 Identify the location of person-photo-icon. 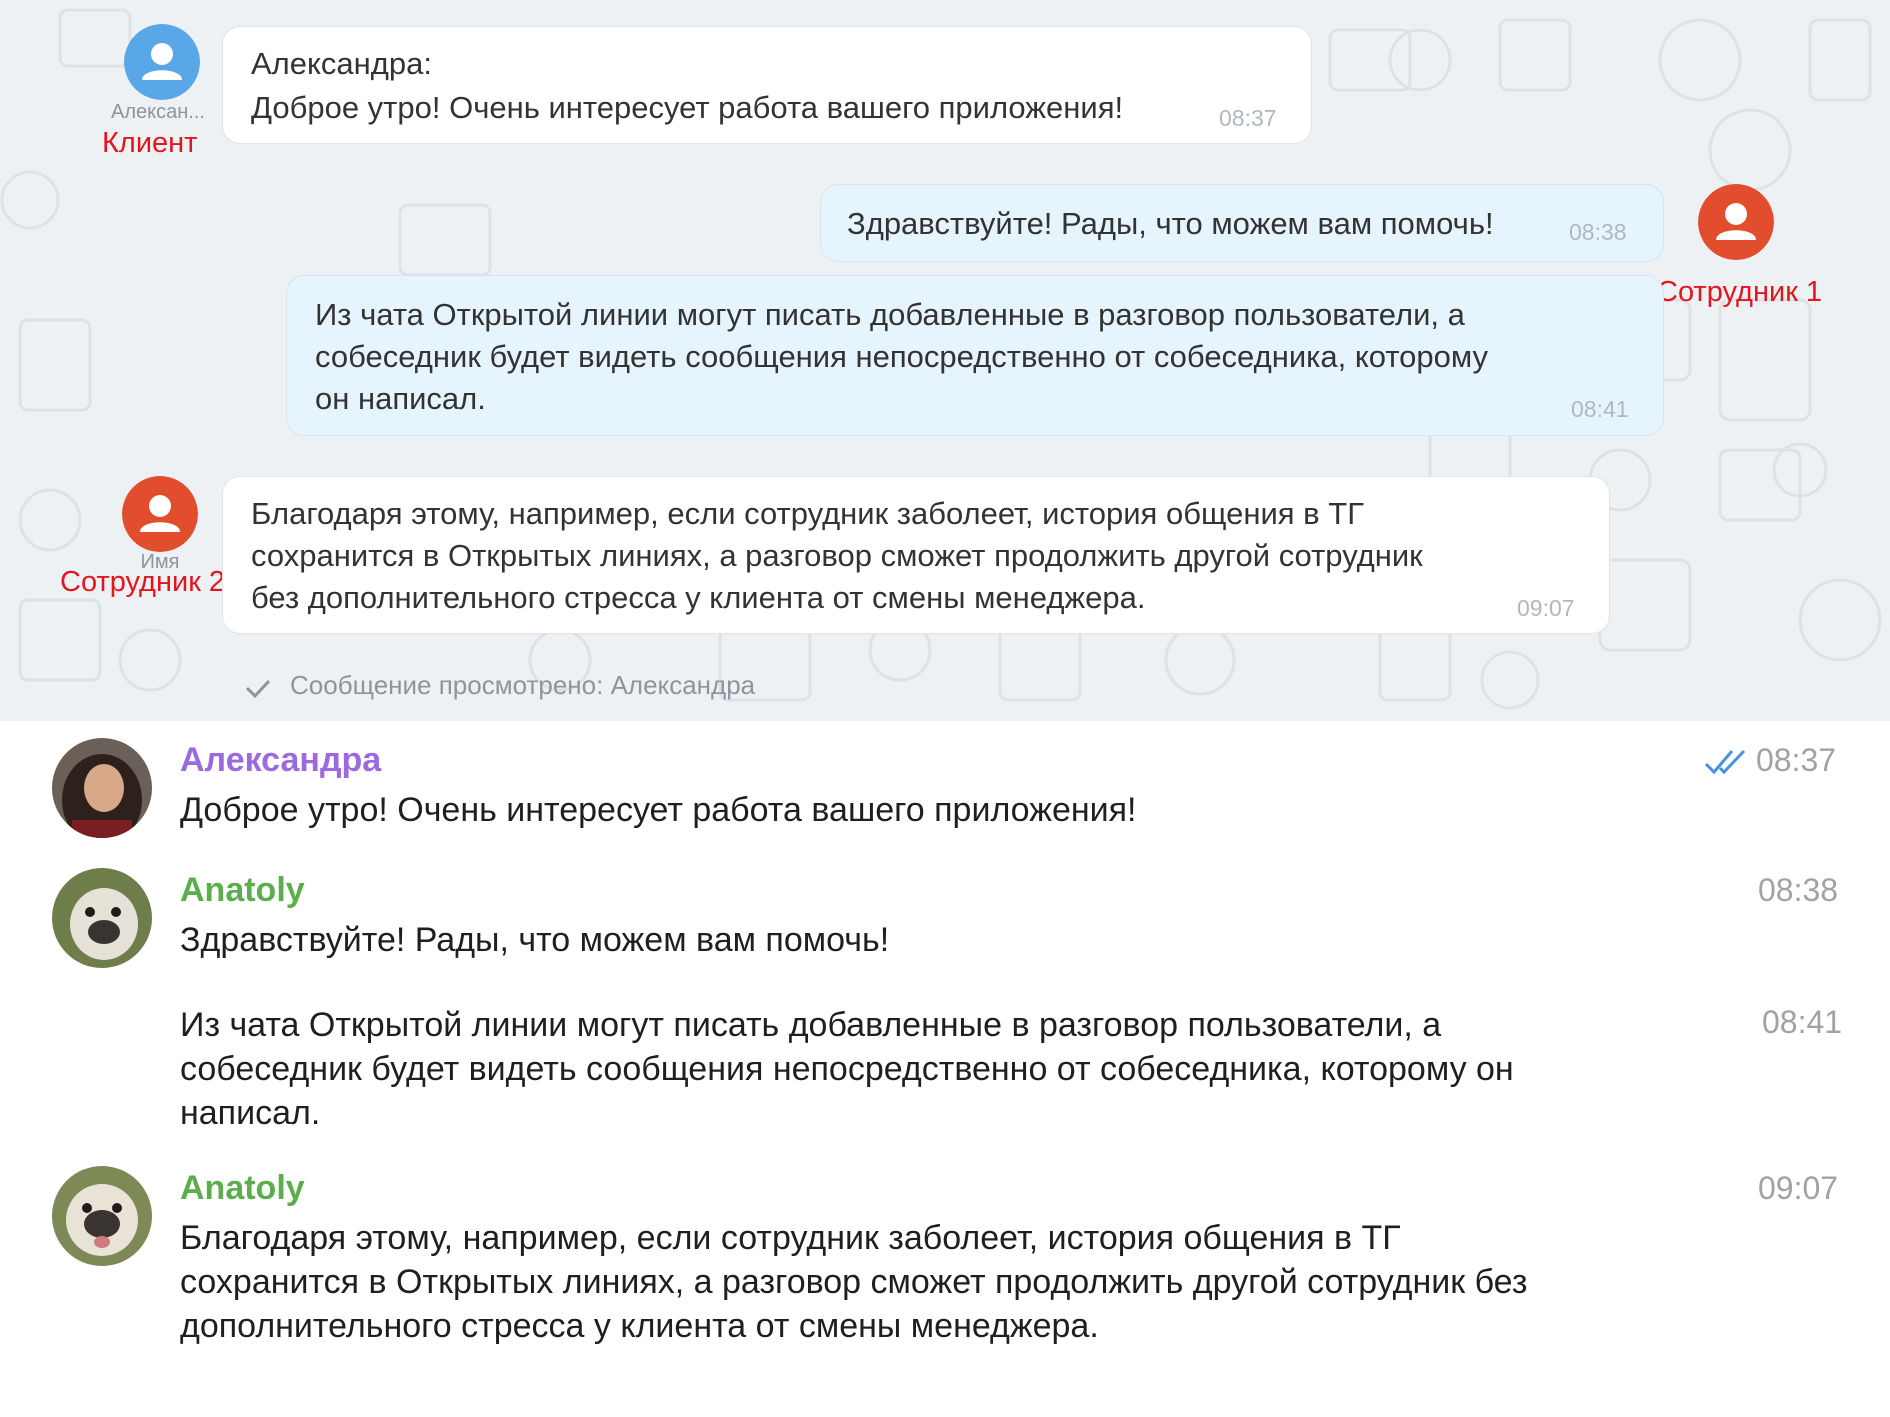
(102, 788).